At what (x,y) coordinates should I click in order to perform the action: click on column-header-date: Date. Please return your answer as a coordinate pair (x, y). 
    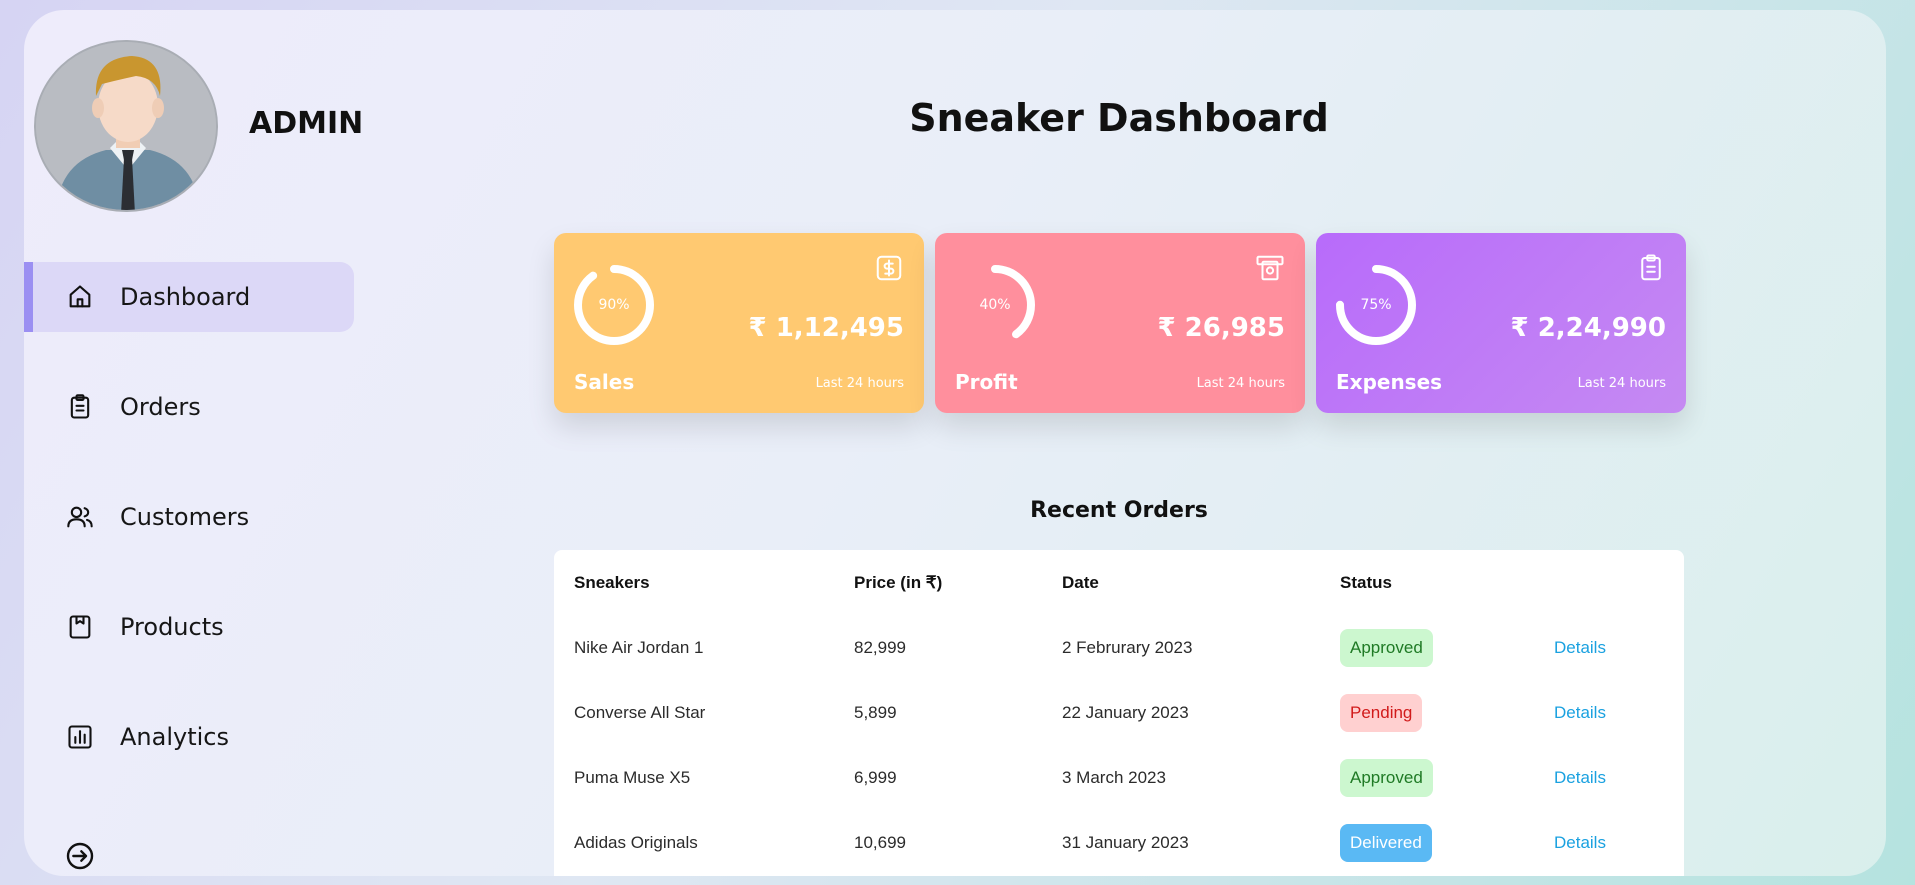
    Looking at the image, I should click on (1080, 582).